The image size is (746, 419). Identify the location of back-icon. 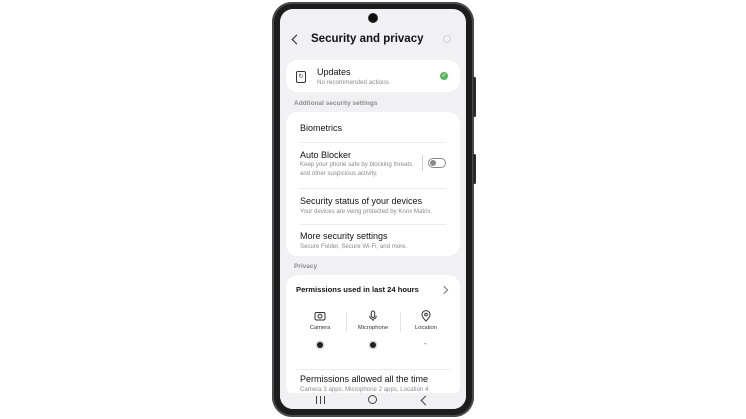
(425, 400).